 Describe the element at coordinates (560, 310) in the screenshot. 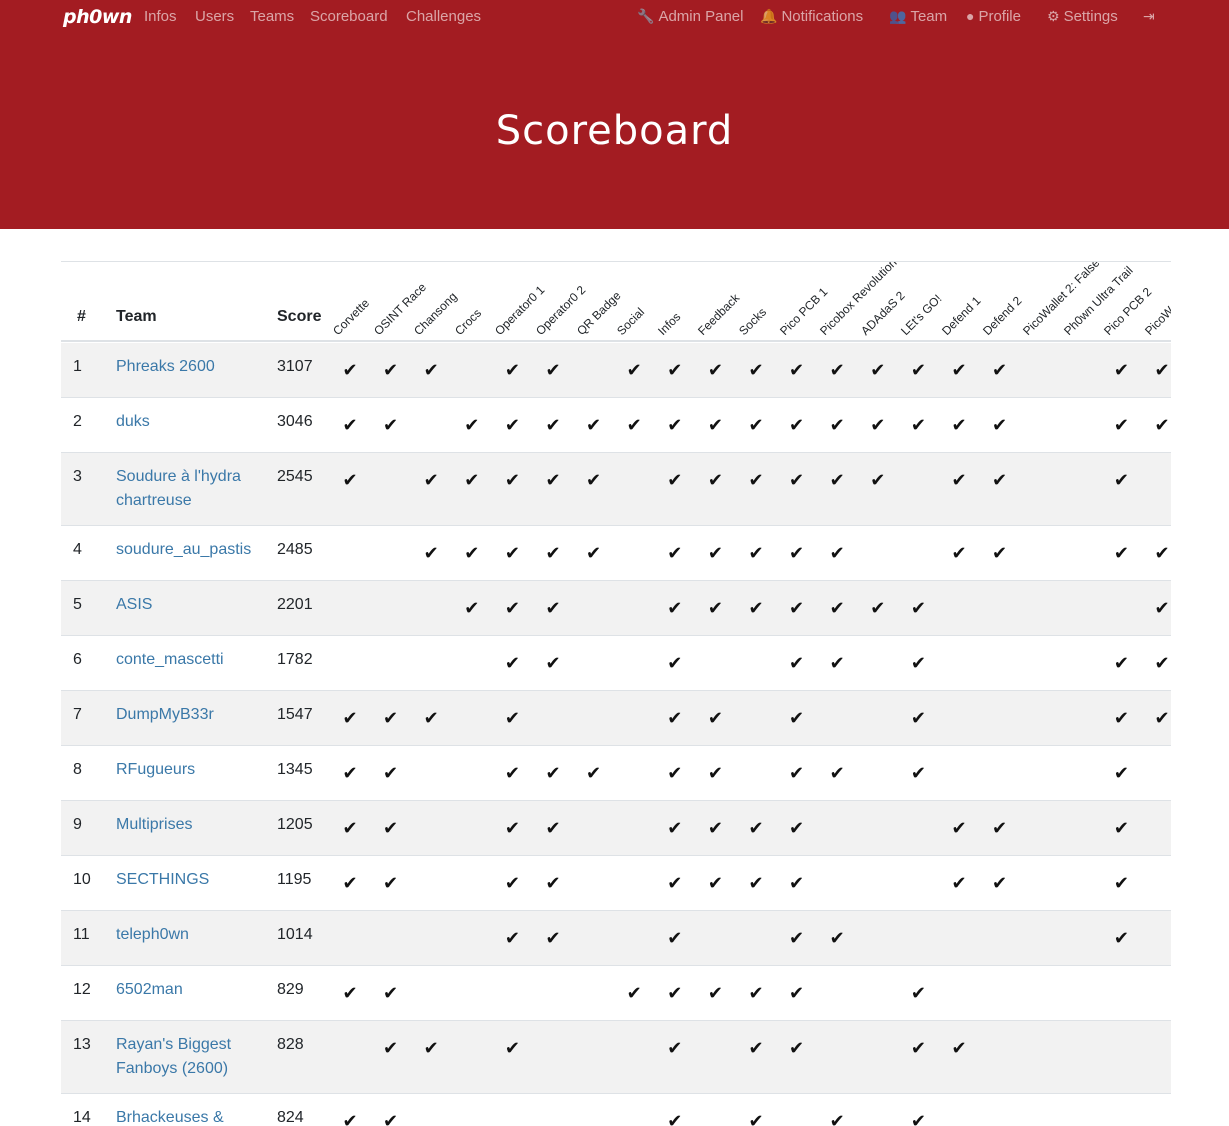

I see `challenge-header: Operator0 2` at that location.